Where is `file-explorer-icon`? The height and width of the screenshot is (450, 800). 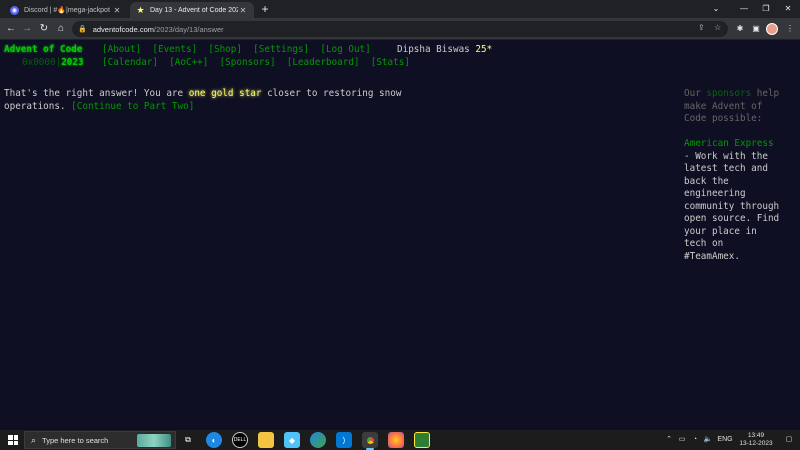
file-explorer-icon is located at coordinates (266, 440).